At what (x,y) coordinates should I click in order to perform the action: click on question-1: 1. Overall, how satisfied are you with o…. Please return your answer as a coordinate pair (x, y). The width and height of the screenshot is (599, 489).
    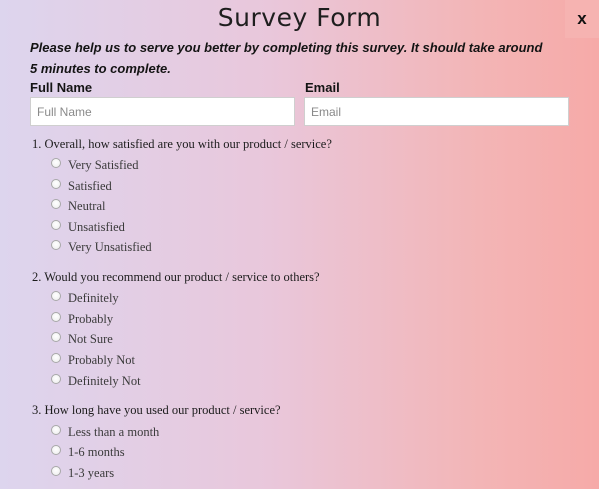
    Looking at the image, I should click on (182, 144).